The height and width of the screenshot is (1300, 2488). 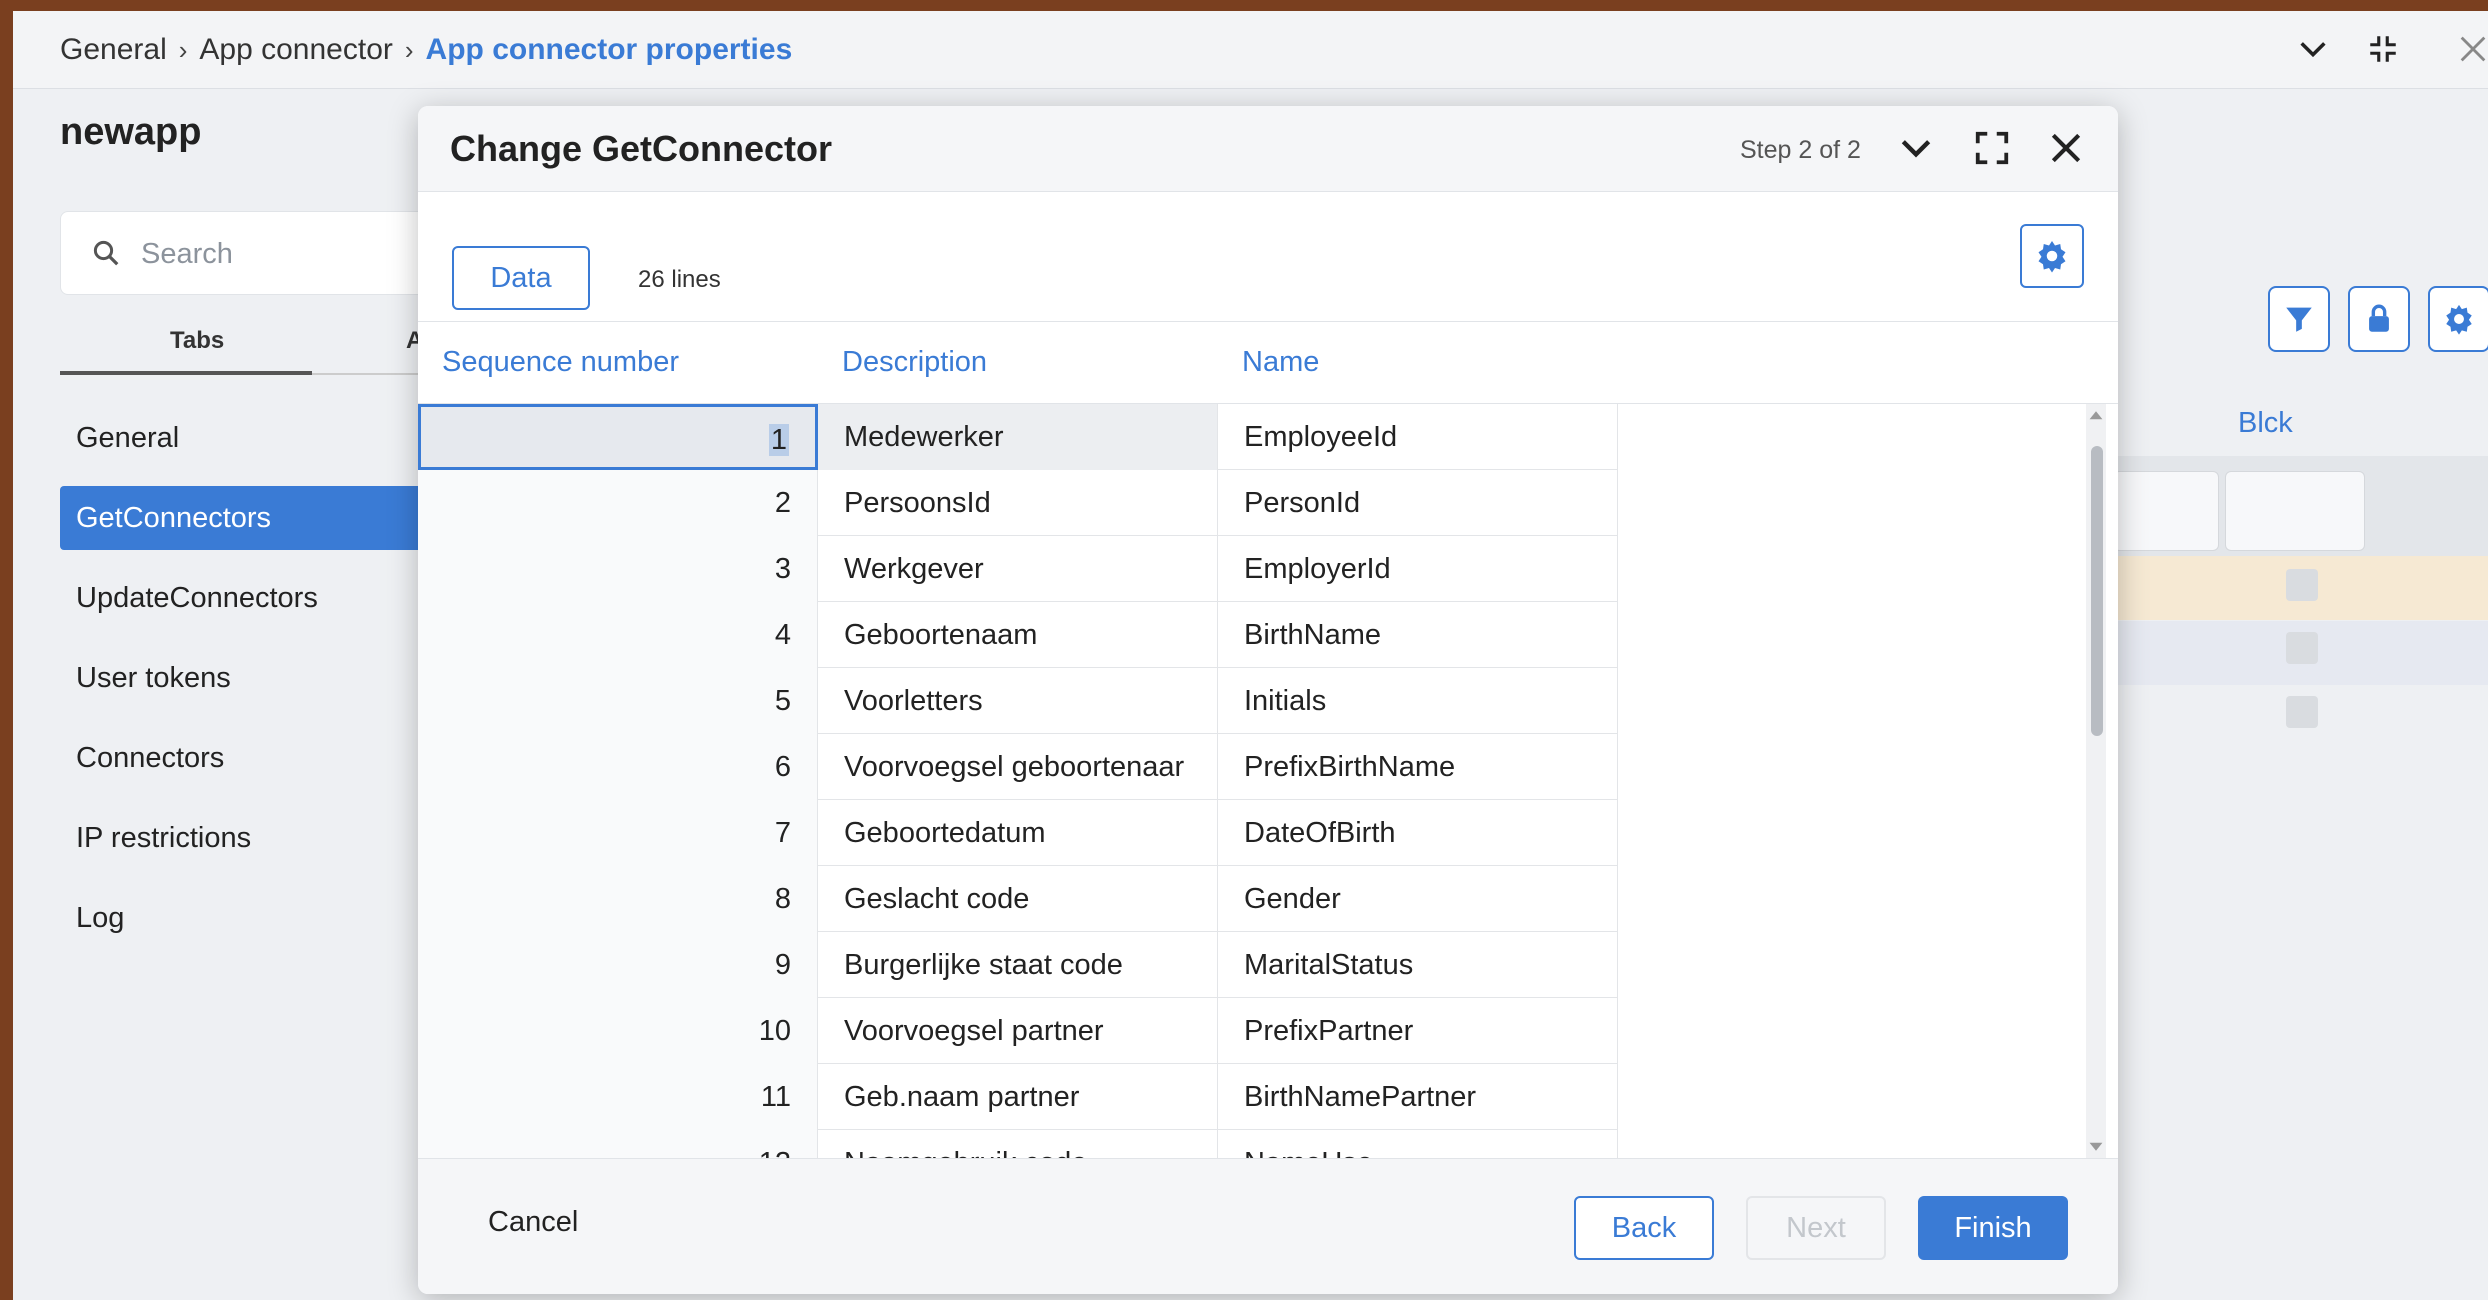 I want to click on column-header-name: Name, so click(x=1280, y=362).